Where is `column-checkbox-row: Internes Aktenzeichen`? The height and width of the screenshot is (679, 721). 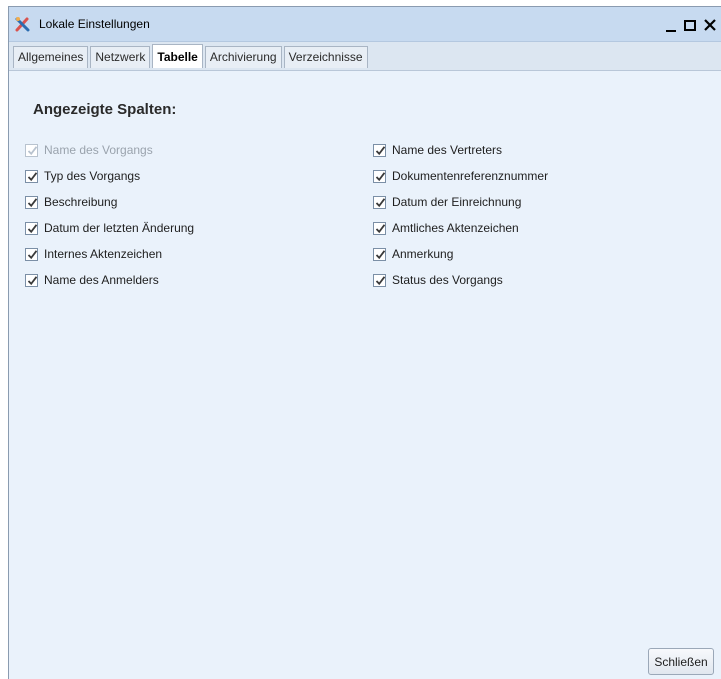 column-checkbox-row: Internes Aktenzeichen is located at coordinates (109, 254).